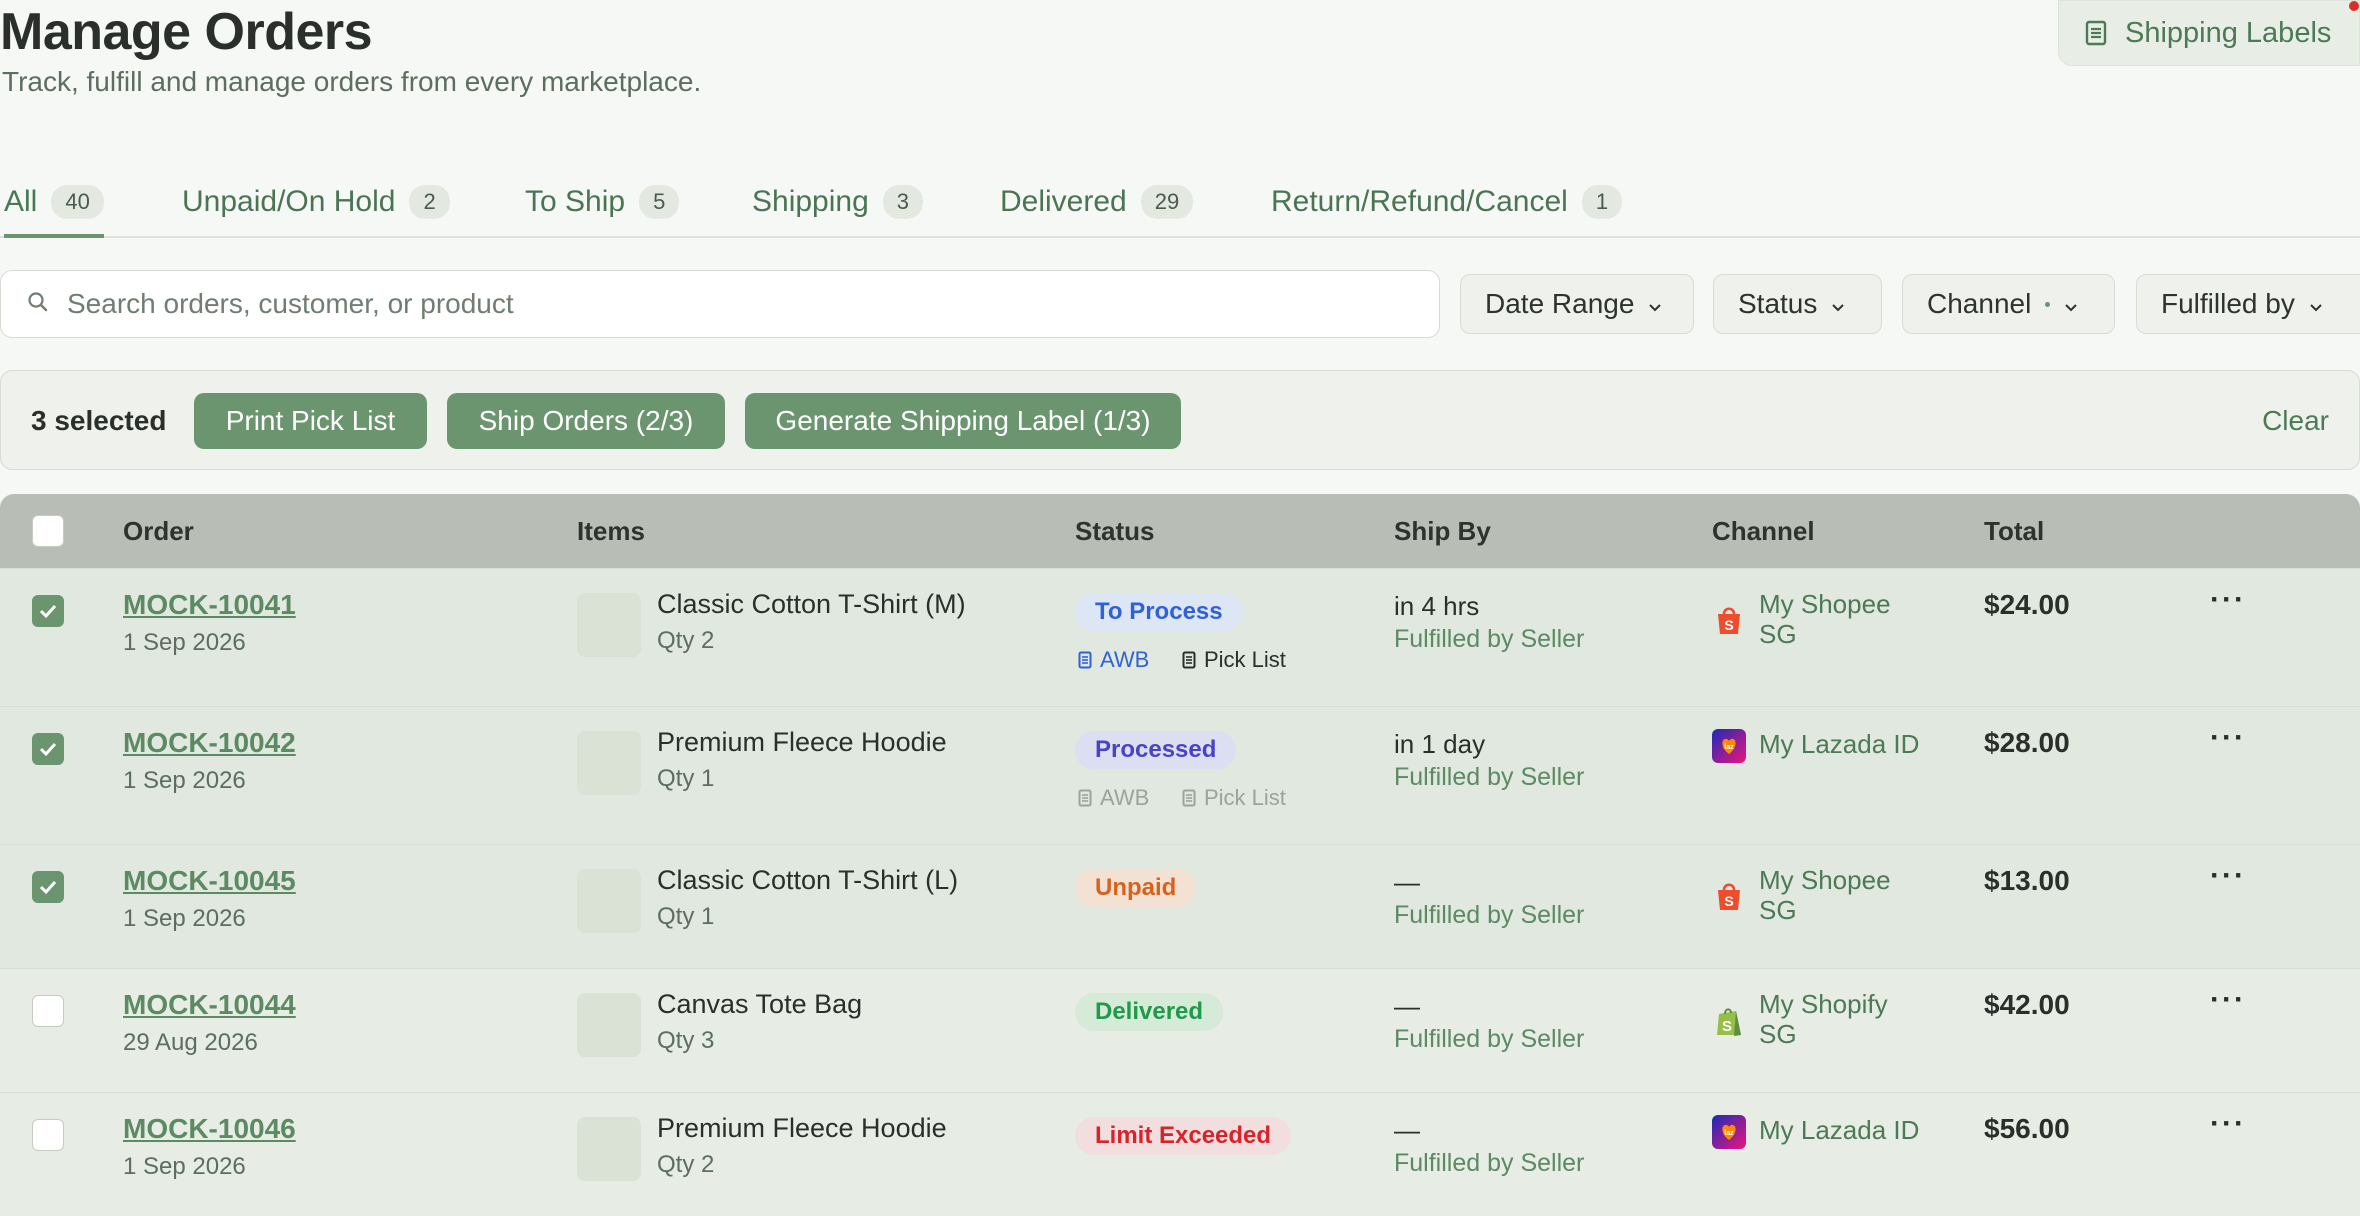 This screenshot has width=2360, height=1216. What do you see at coordinates (1156, 750) in the screenshot?
I see `status-badge: Processed` at bounding box center [1156, 750].